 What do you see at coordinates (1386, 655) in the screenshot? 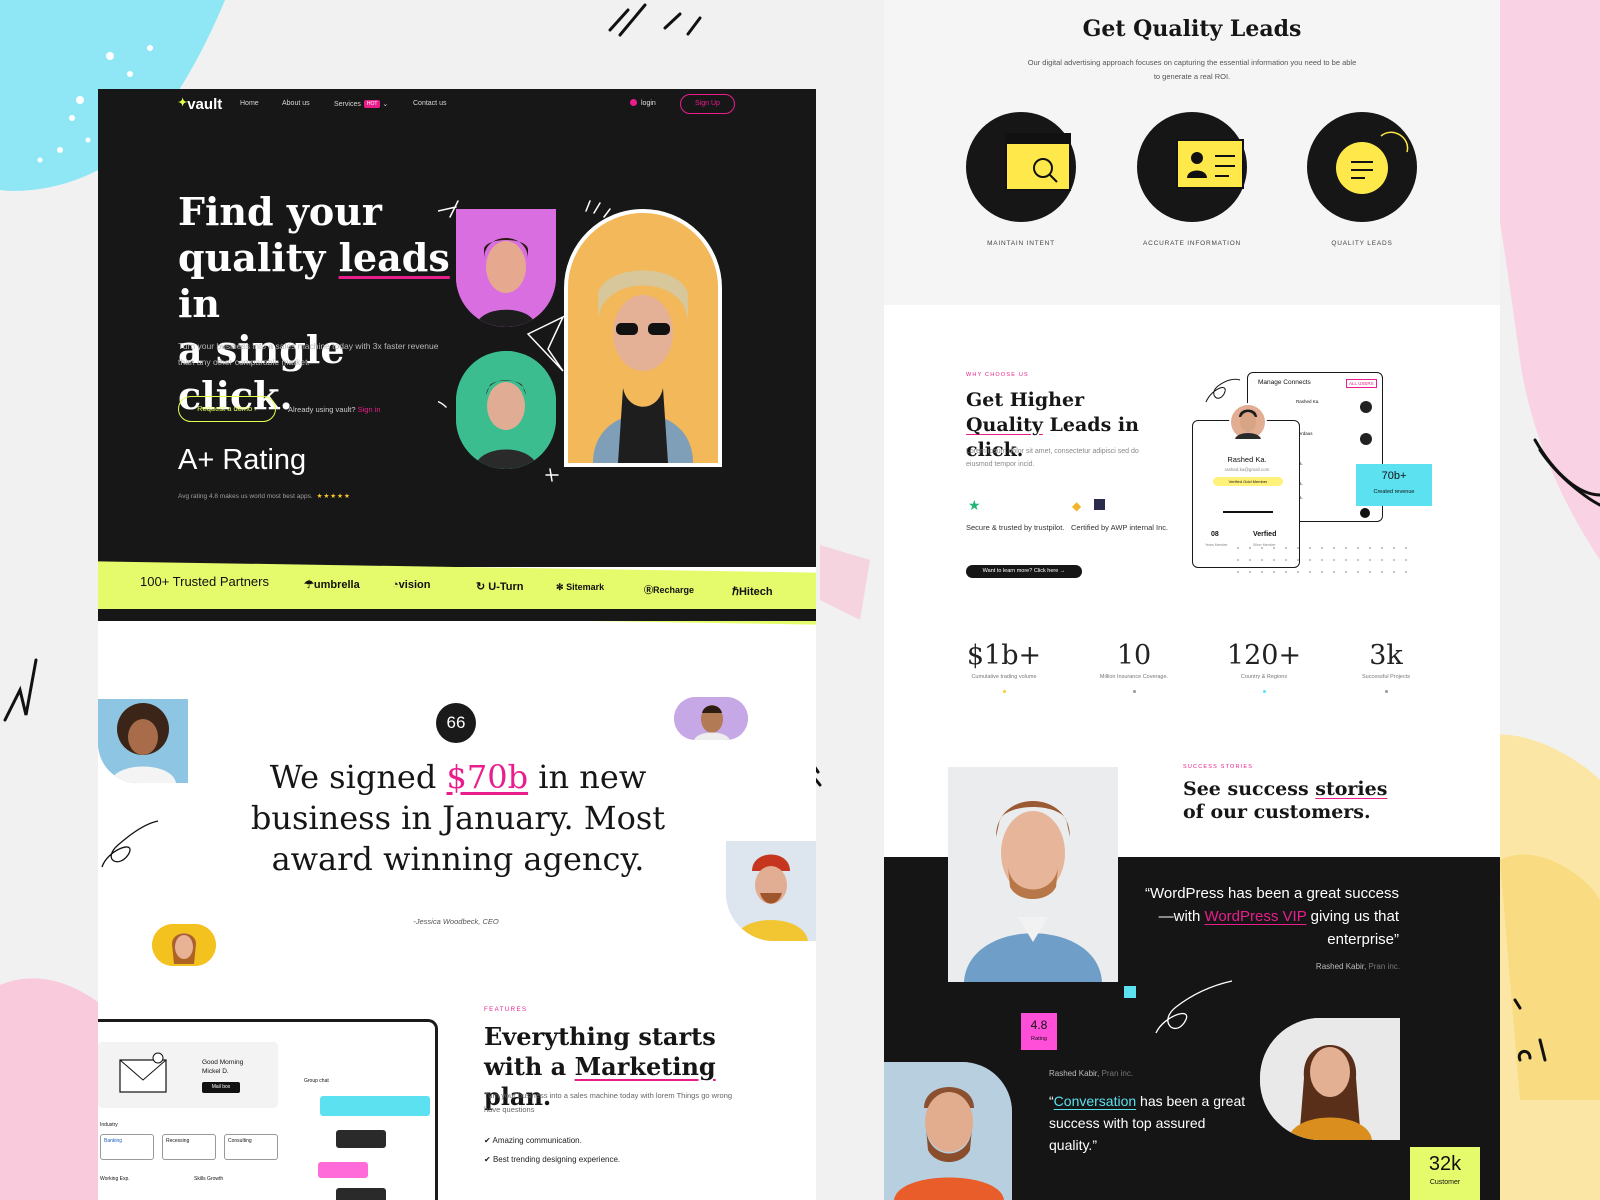
I see `stat-value: 3k` at bounding box center [1386, 655].